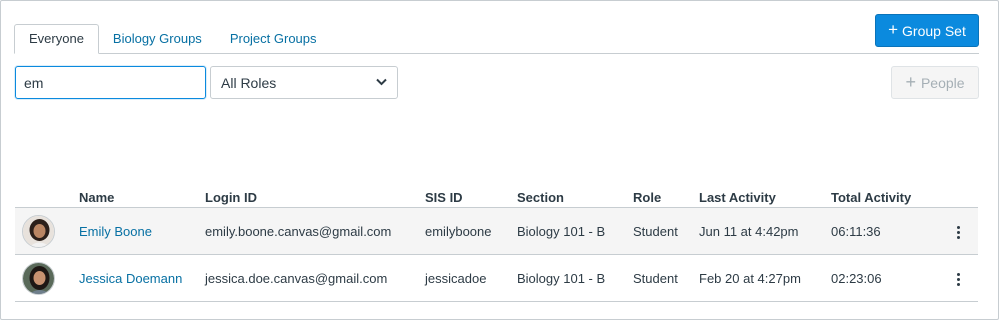 The width and height of the screenshot is (999, 320). I want to click on add-group-set-button: + Group Set, so click(927, 30).